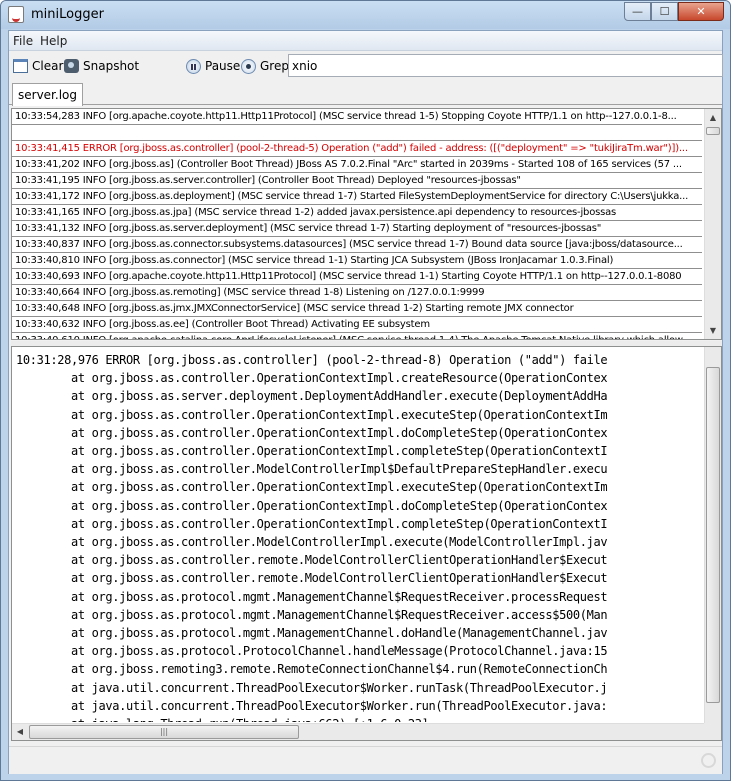  I want to click on window-controls: — ☐ ✕, so click(674, 11).